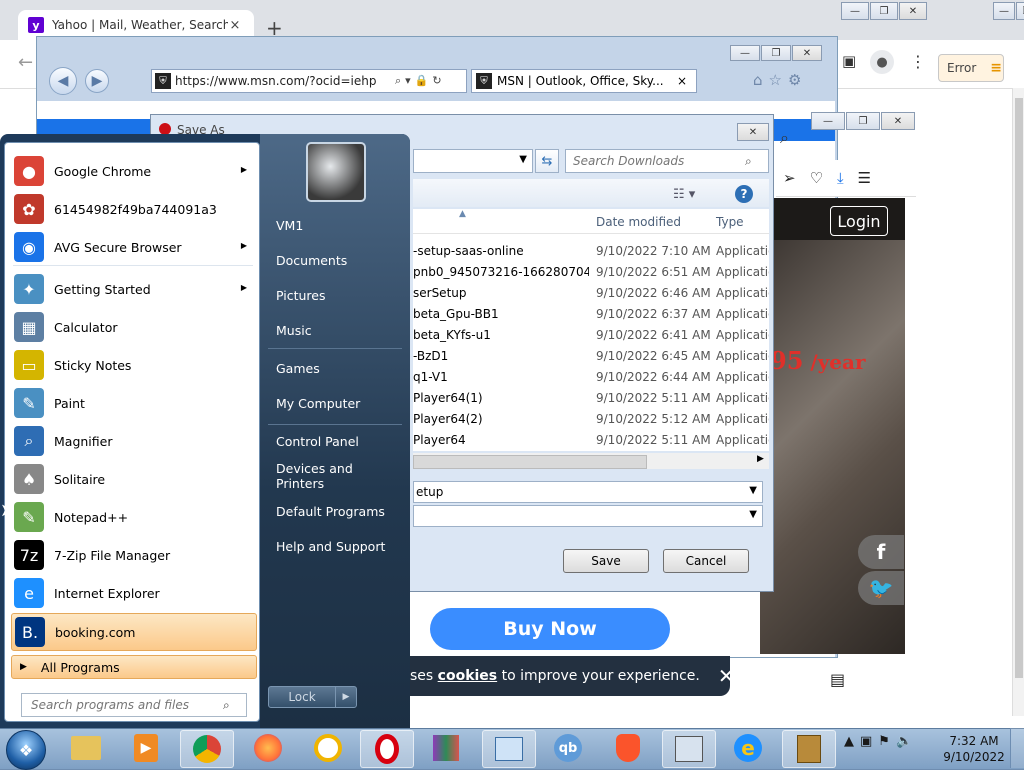  What do you see at coordinates (63, 81) in the screenshot?
I see `ie-back-icon: ◀` at bounding box center [63, 81].